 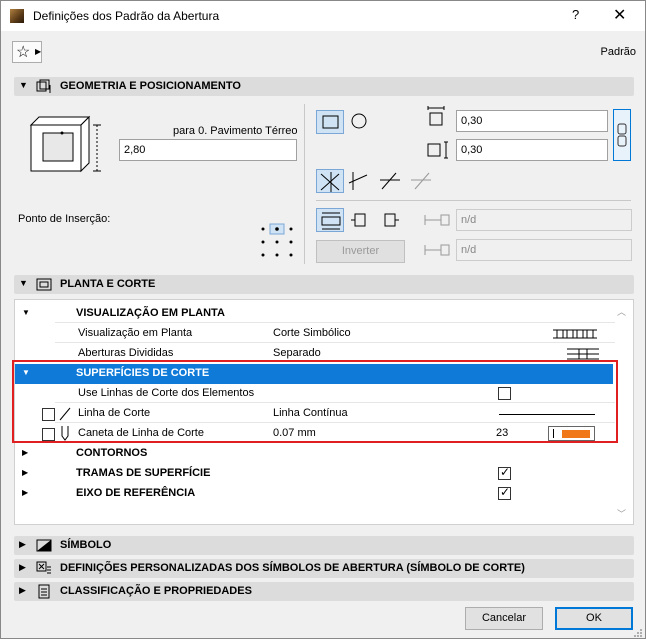 What do you see at coordinates (360, 251) in the screenshot?
I see `invert-button: Inverter` at bounding box center [360, 251].